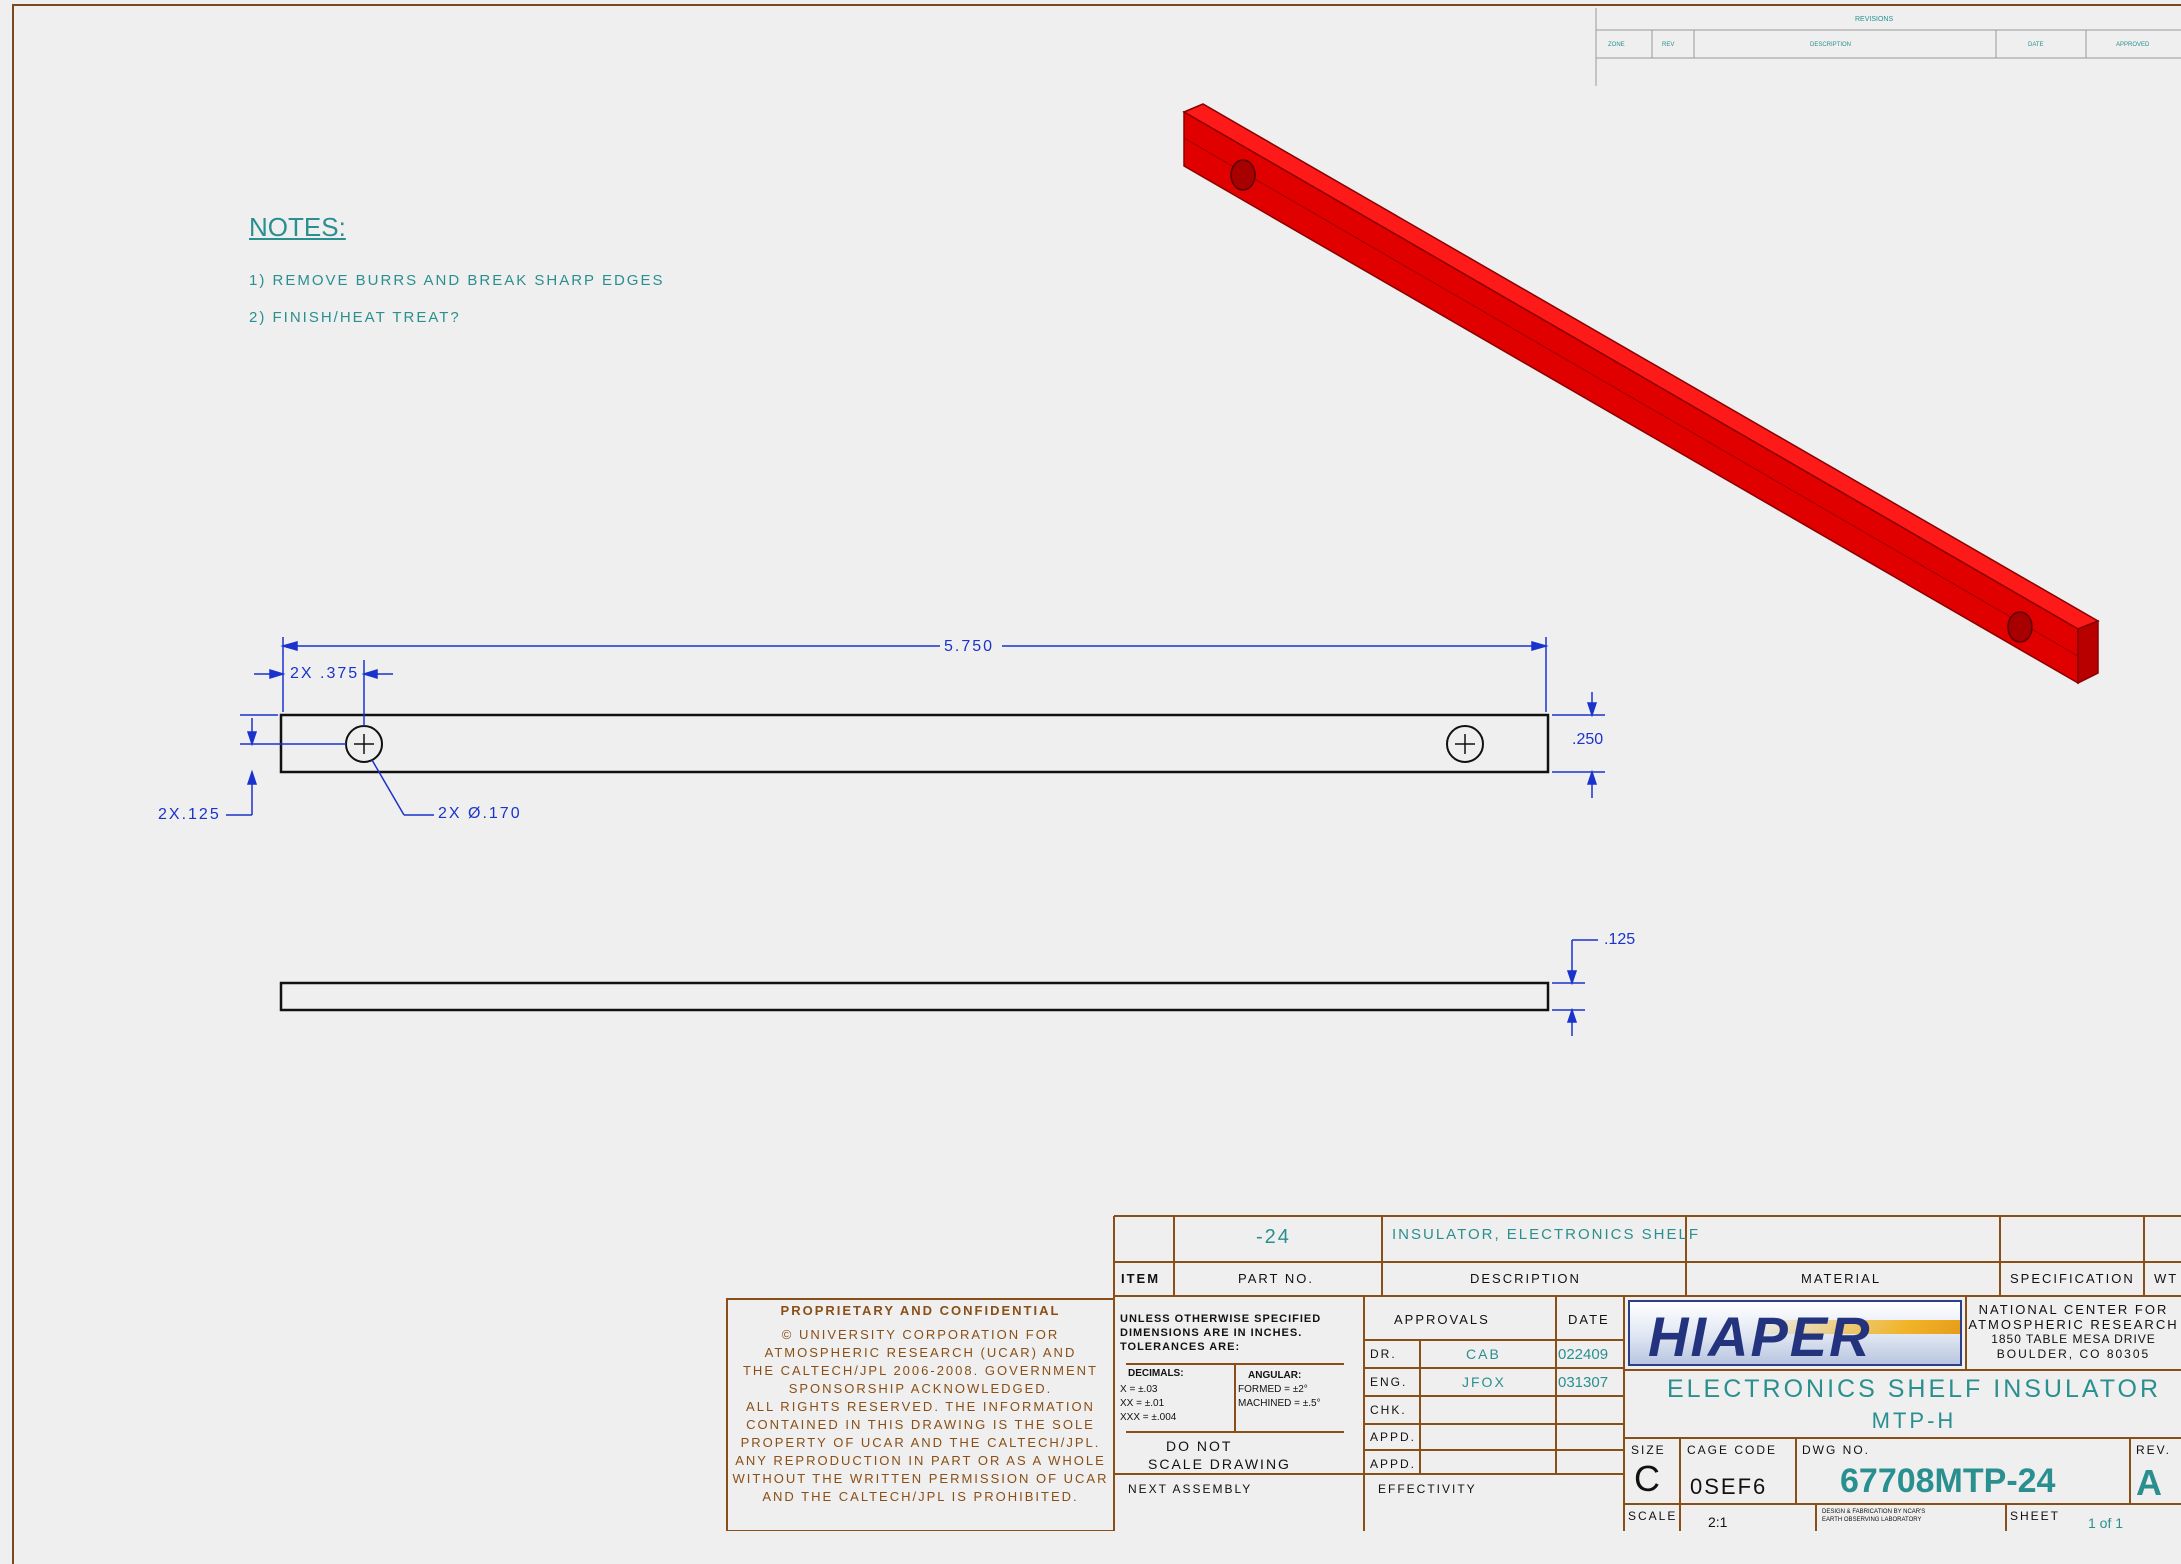 The width and height of the screenshot is (2181, 1564). Describe the element at coordinates (920, 1388) in the screenshot. I see `proprietary-line: SPONSORSHIP ACKNOWLEDGED.` at that location.